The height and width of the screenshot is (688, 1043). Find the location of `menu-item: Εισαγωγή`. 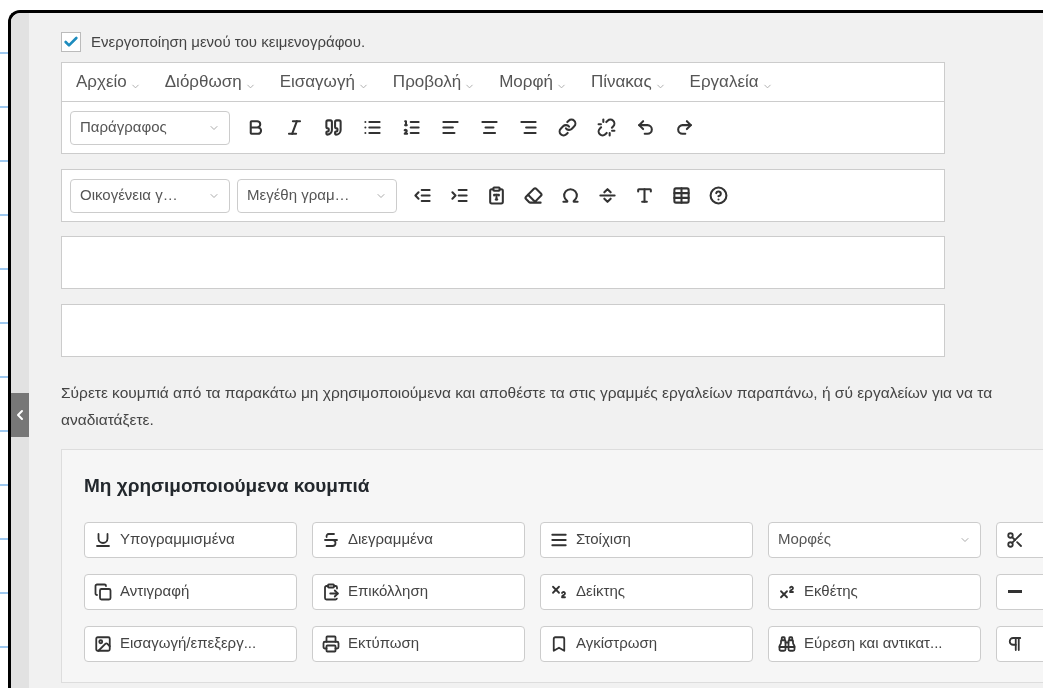

menu-item: Εισαγωγή is located at coordinates (324, 82).